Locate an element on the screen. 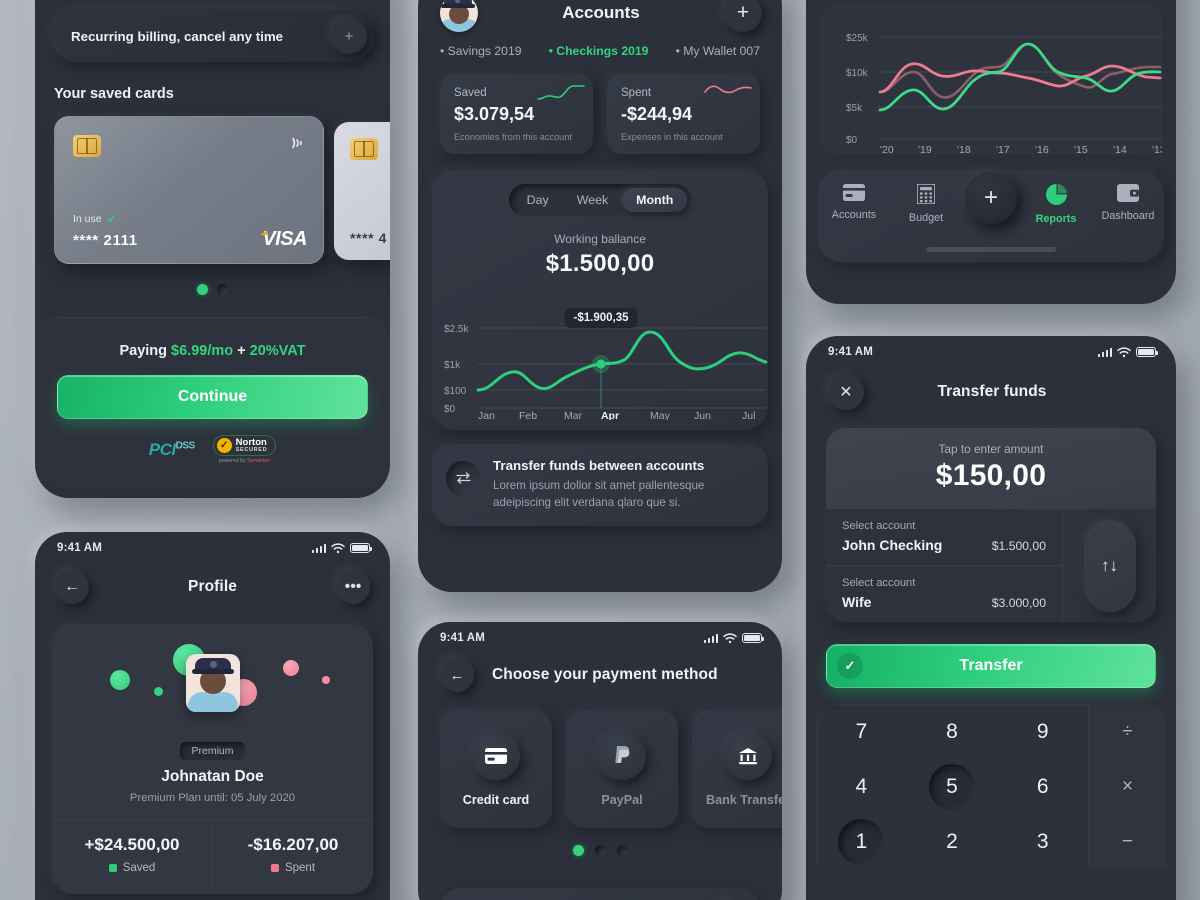 The image size is (1200, 900). profile-plan: Premium Plan until: 05 July 2020 is located at coordinates (212, 798).